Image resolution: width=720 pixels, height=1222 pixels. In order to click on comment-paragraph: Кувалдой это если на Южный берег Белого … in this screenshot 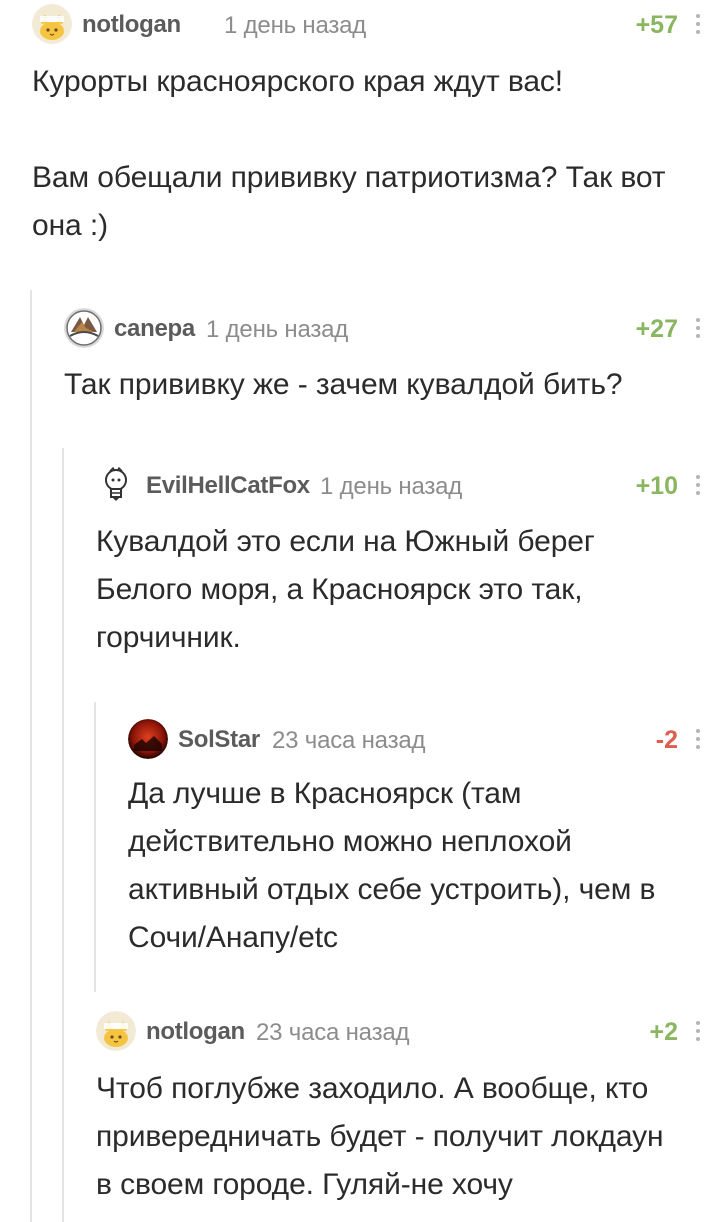, I will do `click(345, 589)`.